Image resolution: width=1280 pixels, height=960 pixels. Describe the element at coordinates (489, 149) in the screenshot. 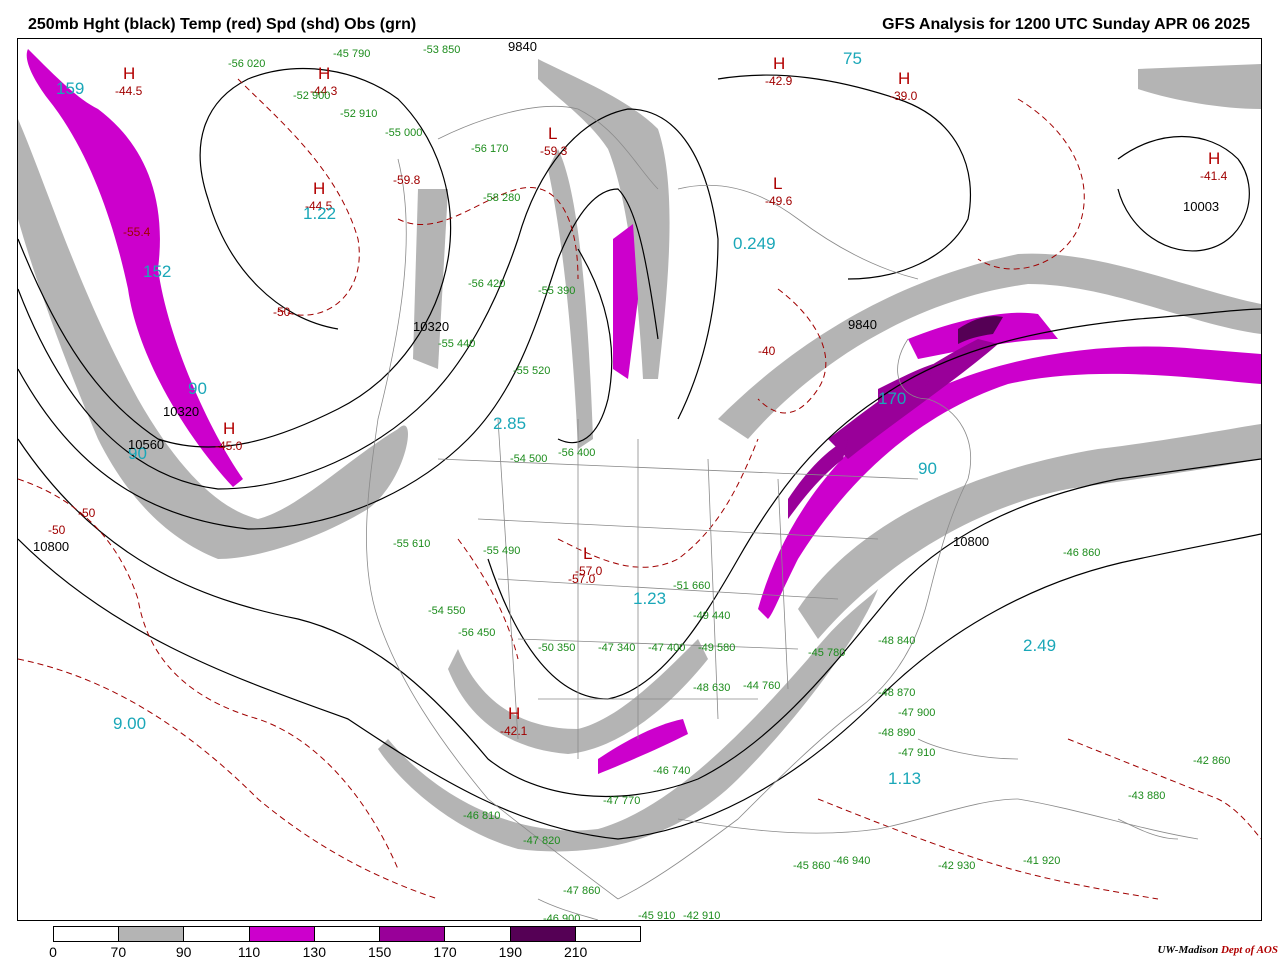

I see `station-observation: -56 170` at that location.